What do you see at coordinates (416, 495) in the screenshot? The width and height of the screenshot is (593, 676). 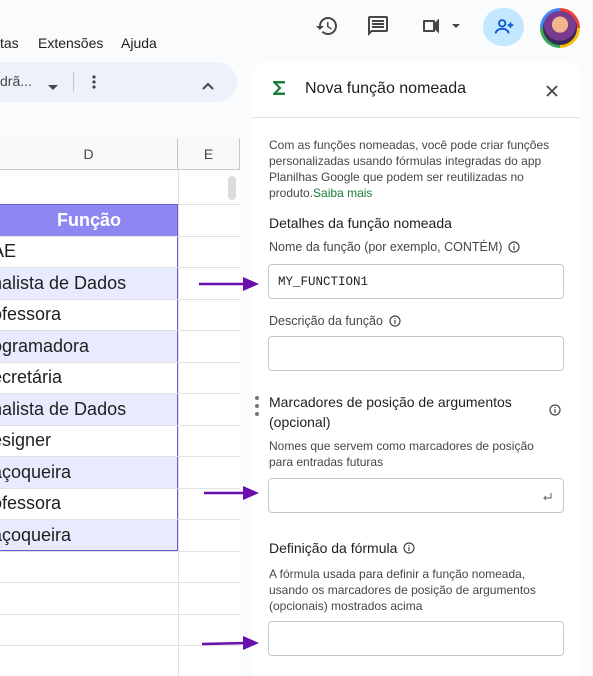 I see `args-input` at bounding box center [416, 495].